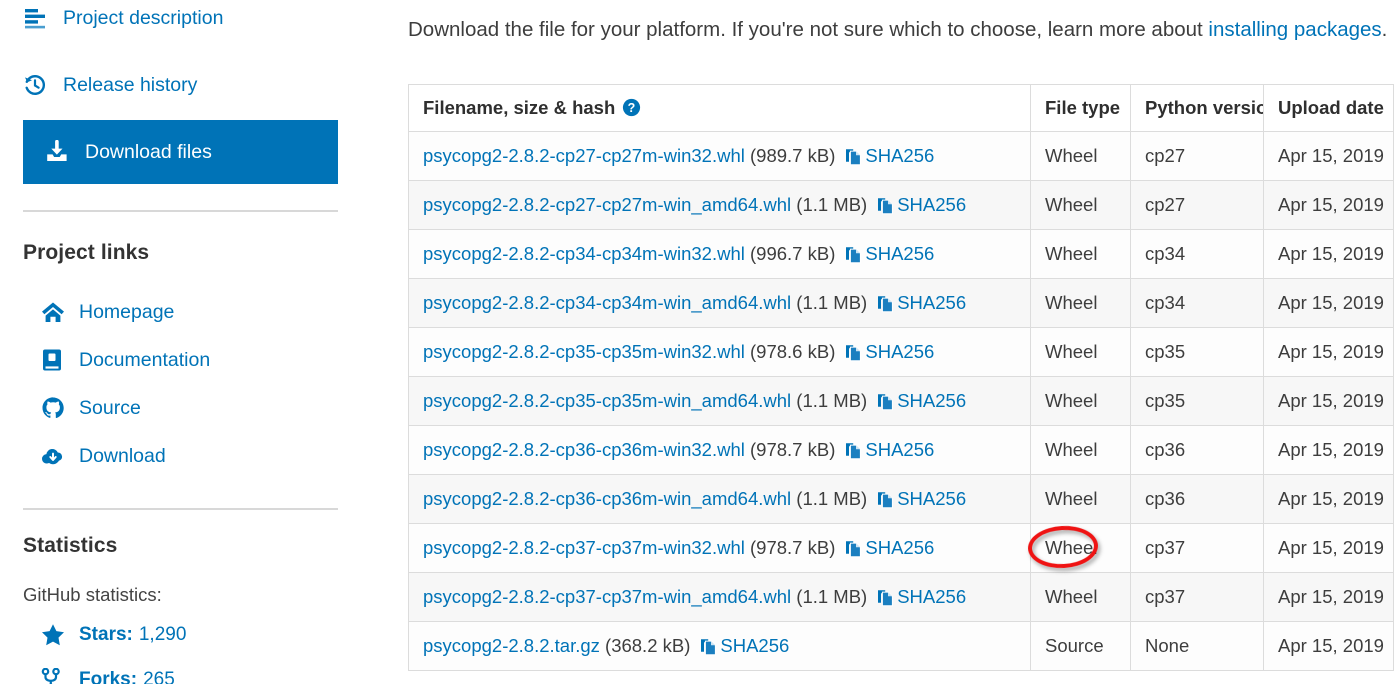 The width and height of the screenshot is (1395, 684). What do you see at coordinates (113, 634) in the screenshot?
I see `stat-stars: Stars: 1,290` at bounding box center [113, 634].